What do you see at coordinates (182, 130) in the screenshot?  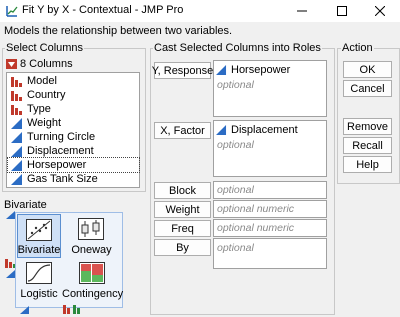 I see `x-factor-button: X, Factor` at bounding box center [182, 130].